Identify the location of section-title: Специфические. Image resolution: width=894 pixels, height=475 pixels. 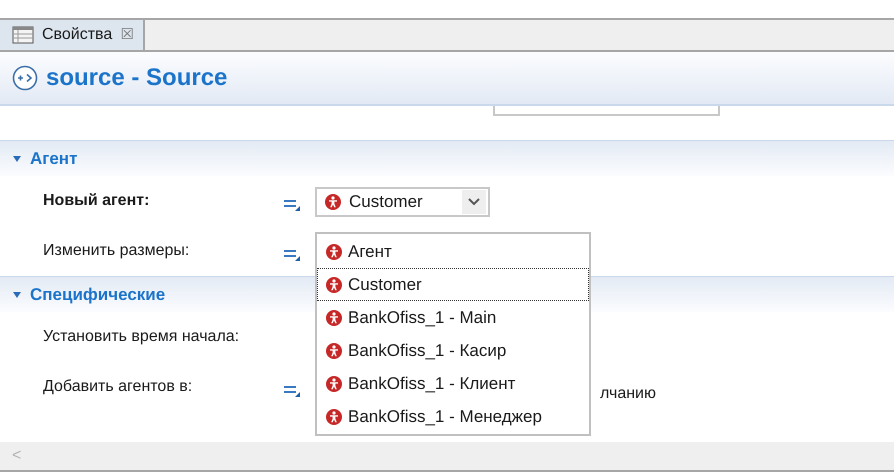
(98, 295).